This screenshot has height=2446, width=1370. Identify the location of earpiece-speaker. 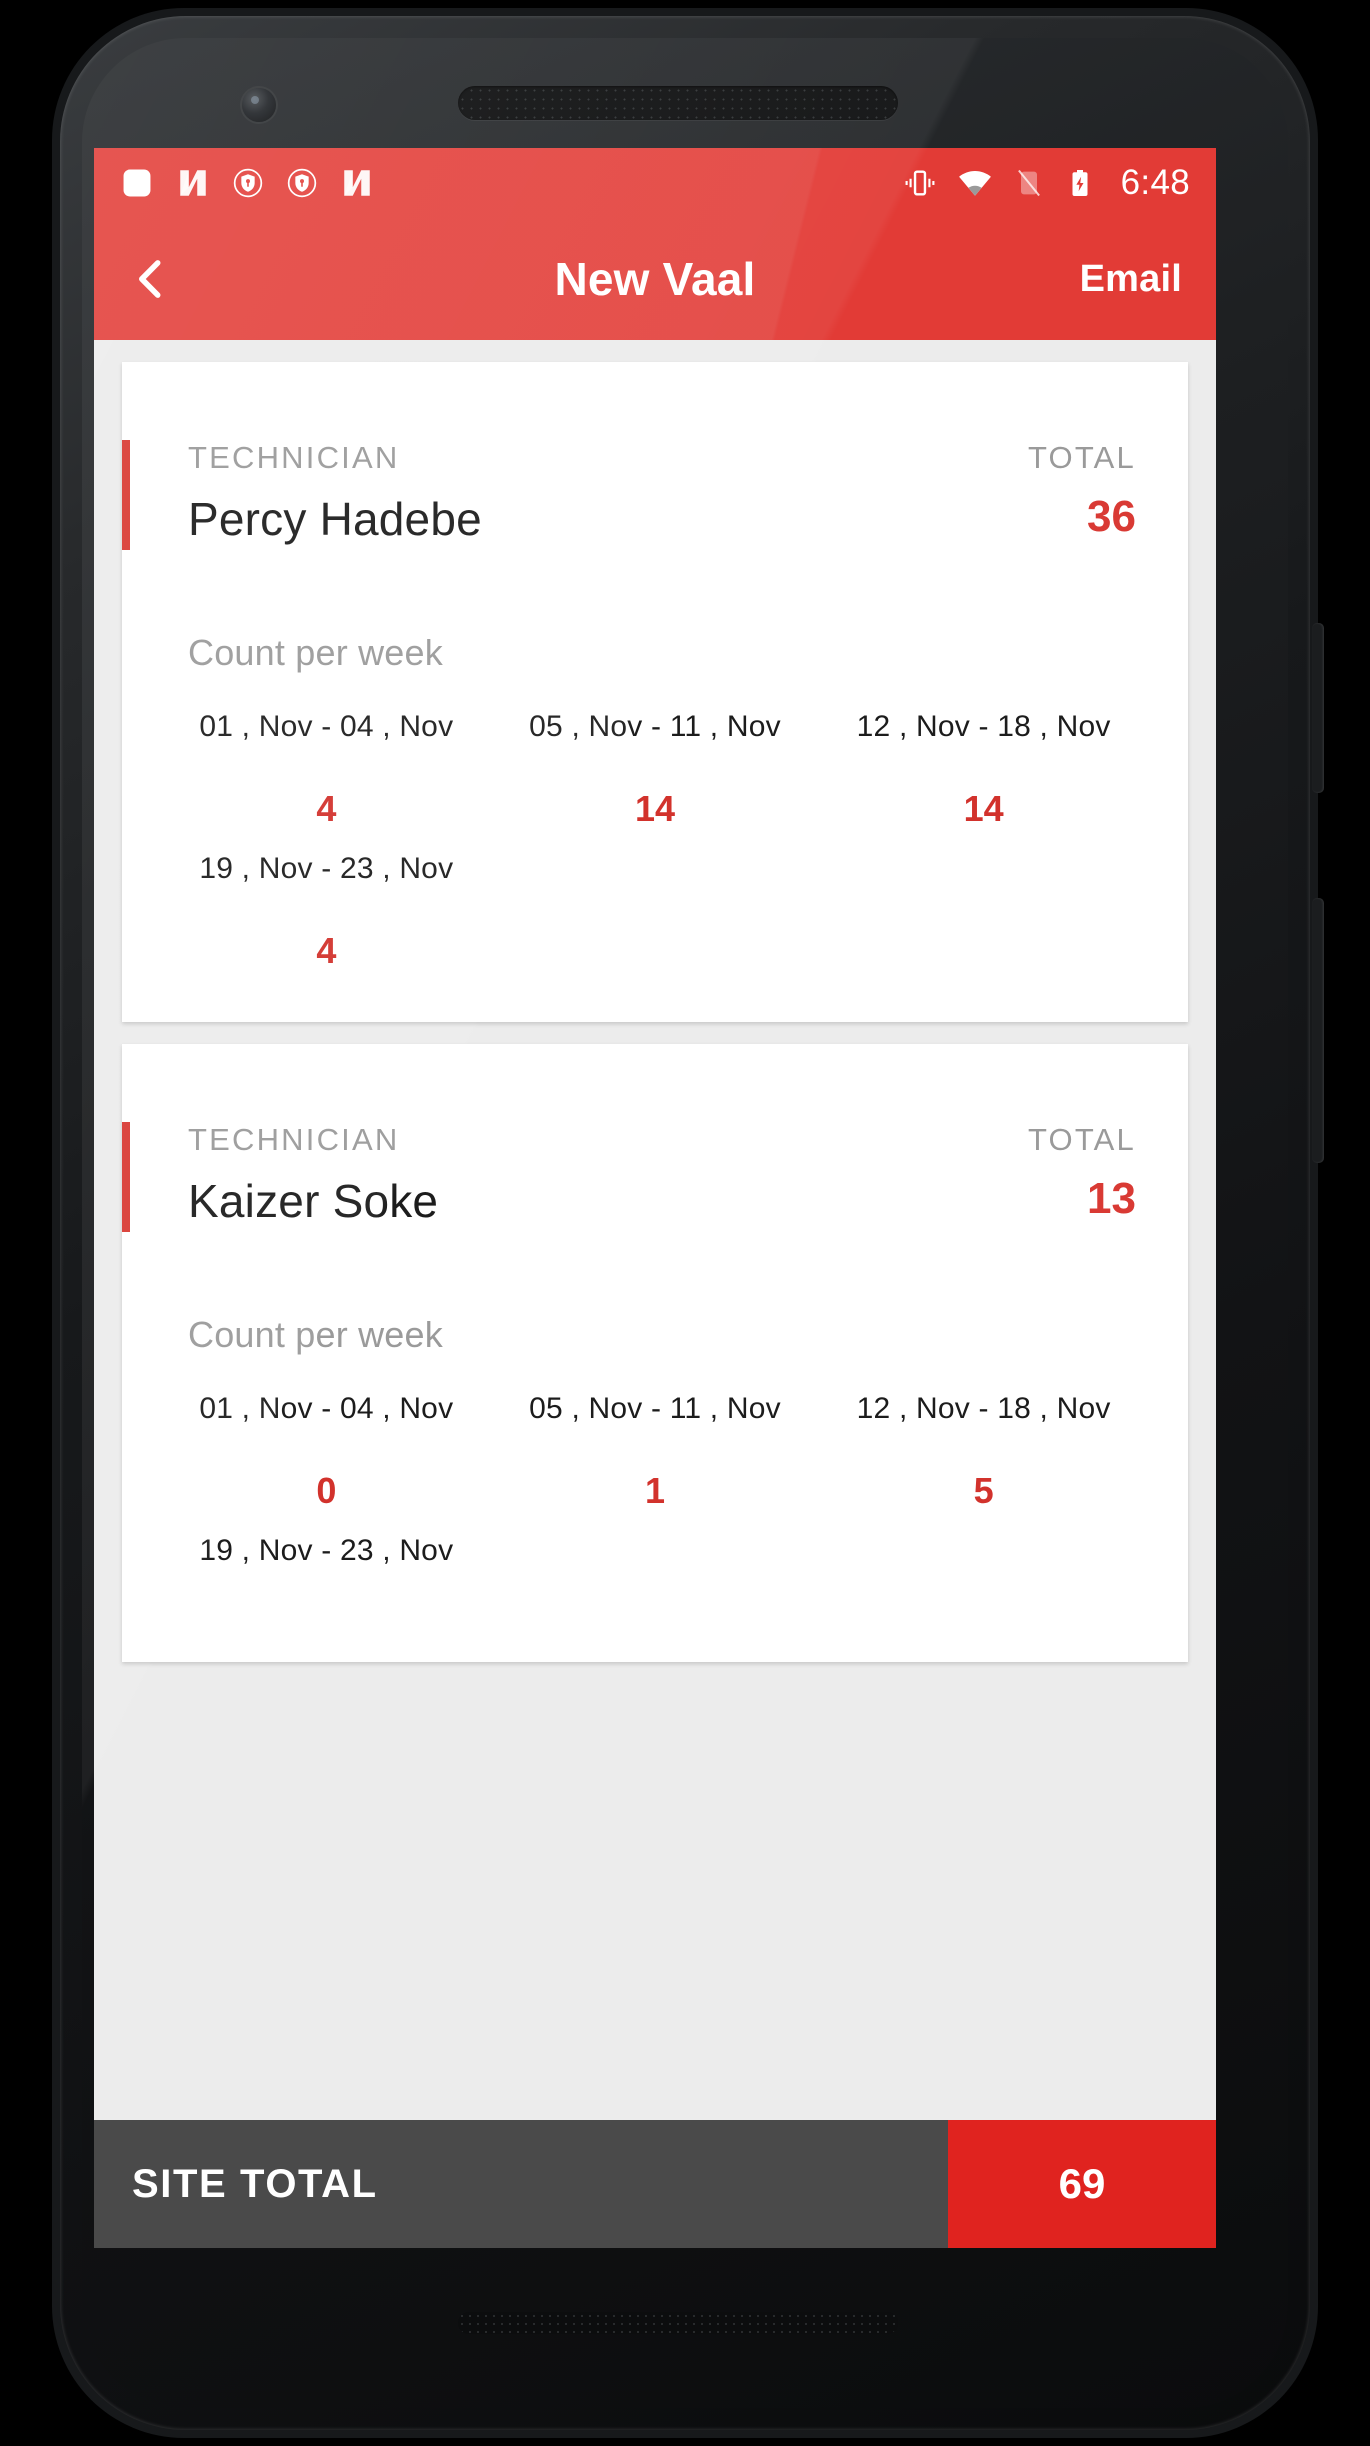
(678, 103).